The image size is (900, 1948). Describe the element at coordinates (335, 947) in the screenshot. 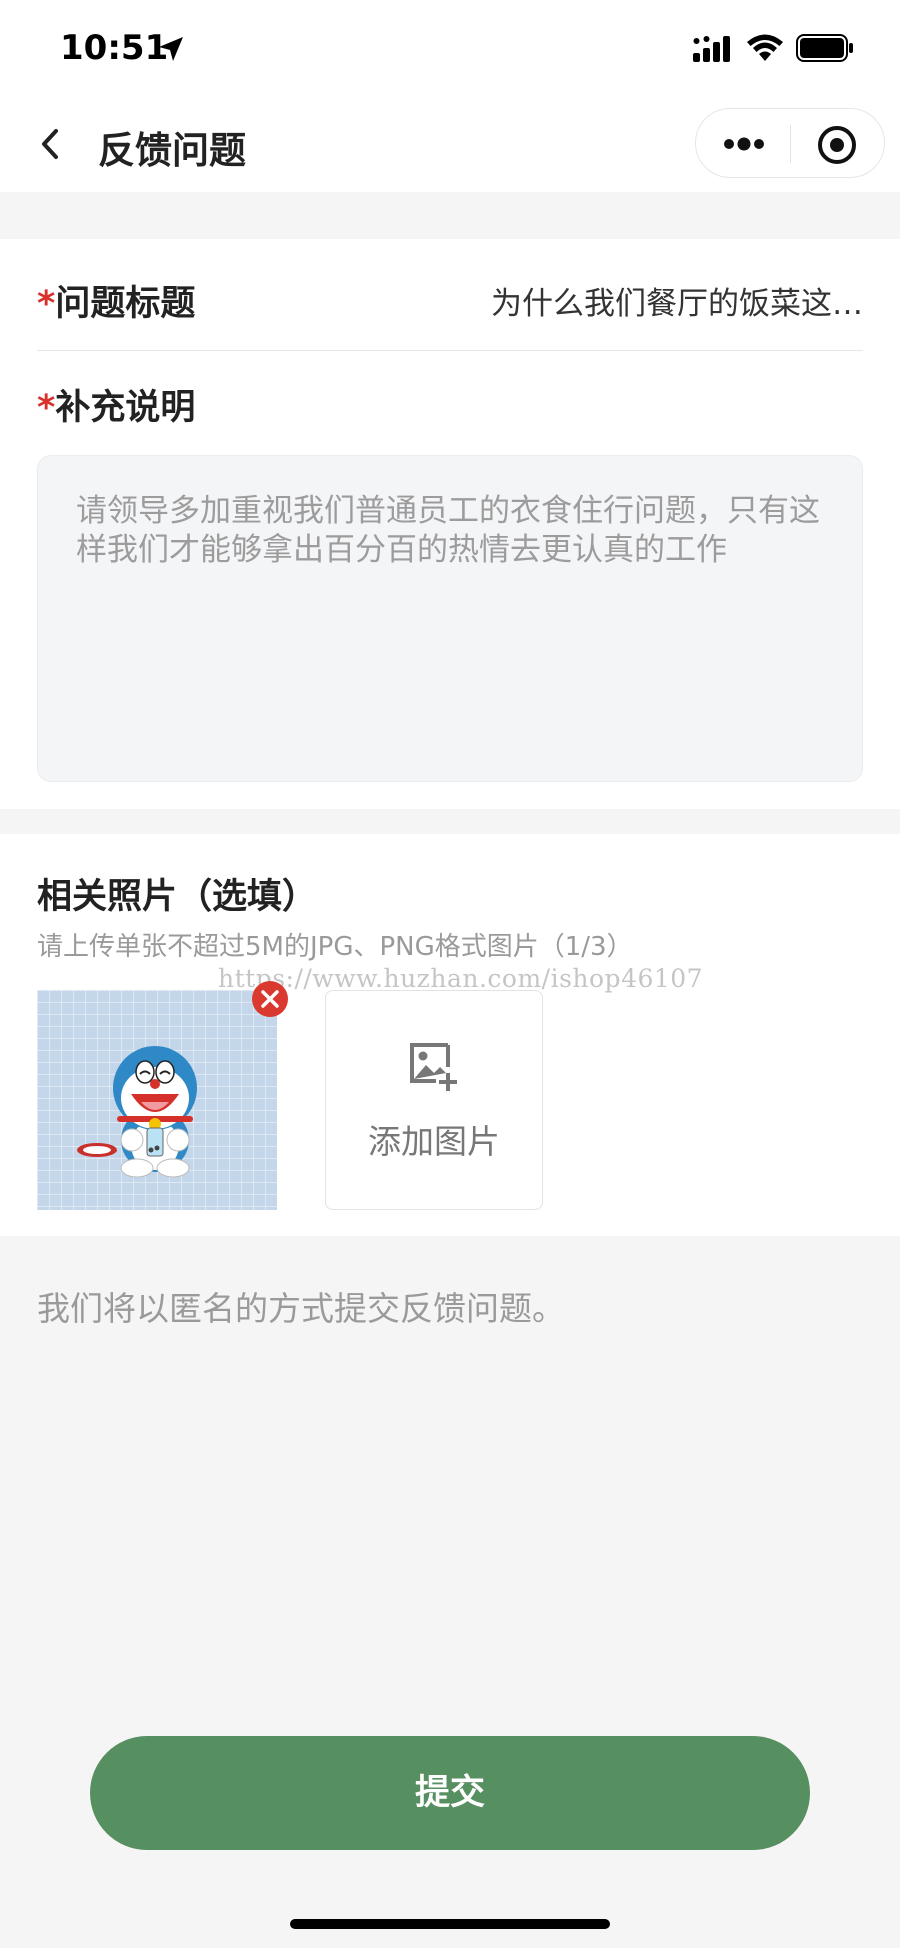

I see `photos-hint: 请上传单张不超过5M的JPG、PNG格式图片（1/3）` at that location.